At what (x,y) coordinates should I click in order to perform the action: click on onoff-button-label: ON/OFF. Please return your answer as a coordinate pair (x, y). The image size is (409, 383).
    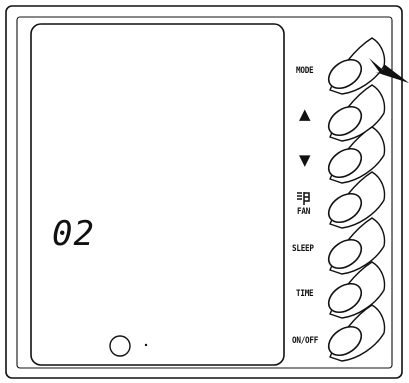
    Looking at the image, I should click on (305, 341).